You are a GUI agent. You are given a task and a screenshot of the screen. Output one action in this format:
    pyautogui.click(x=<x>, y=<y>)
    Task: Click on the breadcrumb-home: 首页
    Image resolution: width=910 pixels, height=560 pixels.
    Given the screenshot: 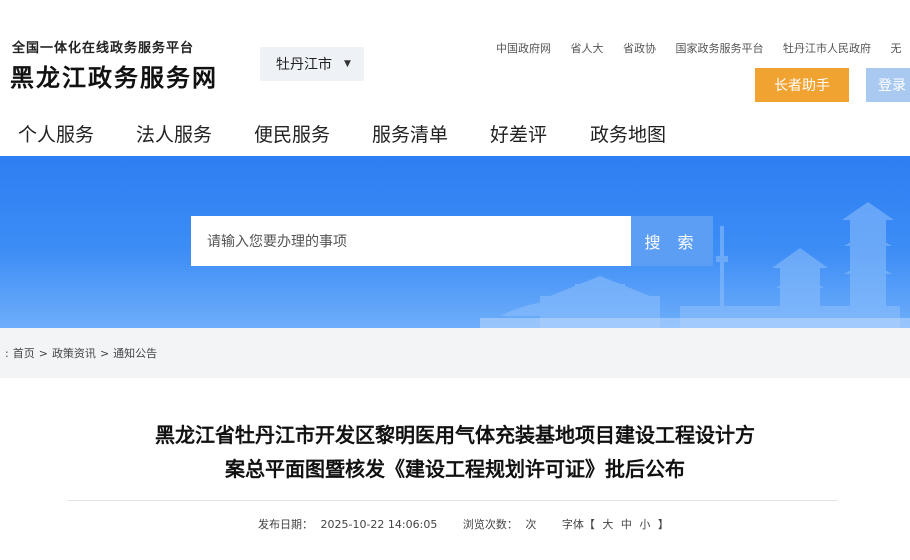 What is the action you would take?
    pyautogui.click(x=24, y=353)
    